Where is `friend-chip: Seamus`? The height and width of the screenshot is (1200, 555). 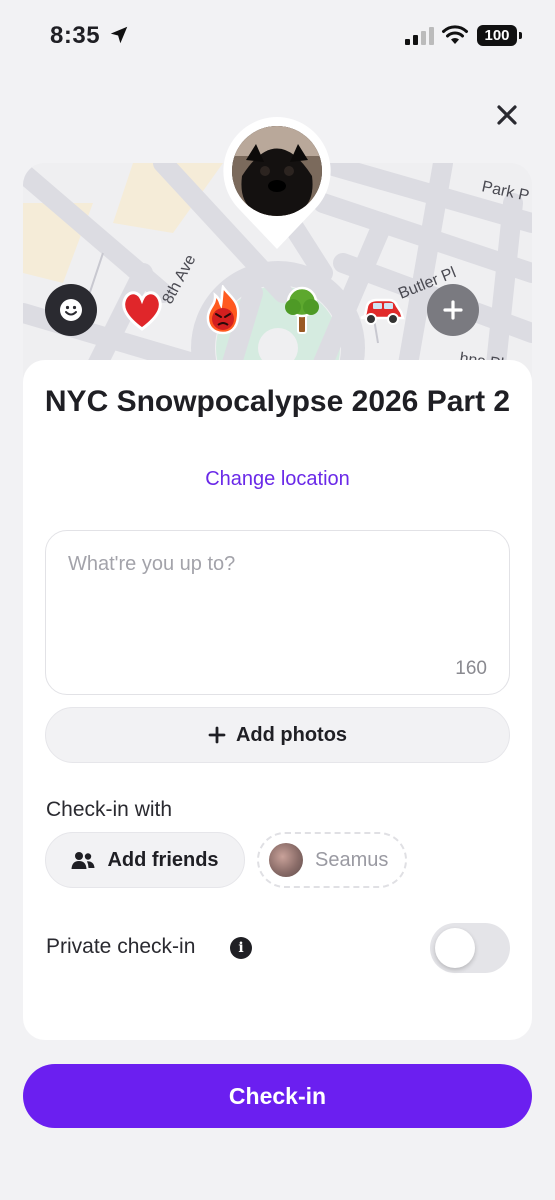
friend-chip: Seamus is located at coordinates (332, 860).